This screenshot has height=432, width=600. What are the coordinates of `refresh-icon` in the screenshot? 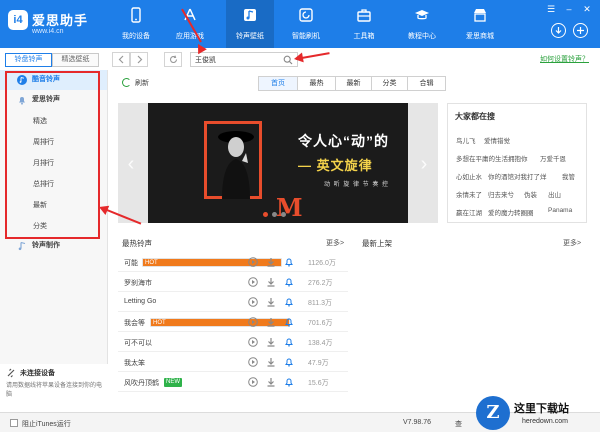 It's located at (126, 82).